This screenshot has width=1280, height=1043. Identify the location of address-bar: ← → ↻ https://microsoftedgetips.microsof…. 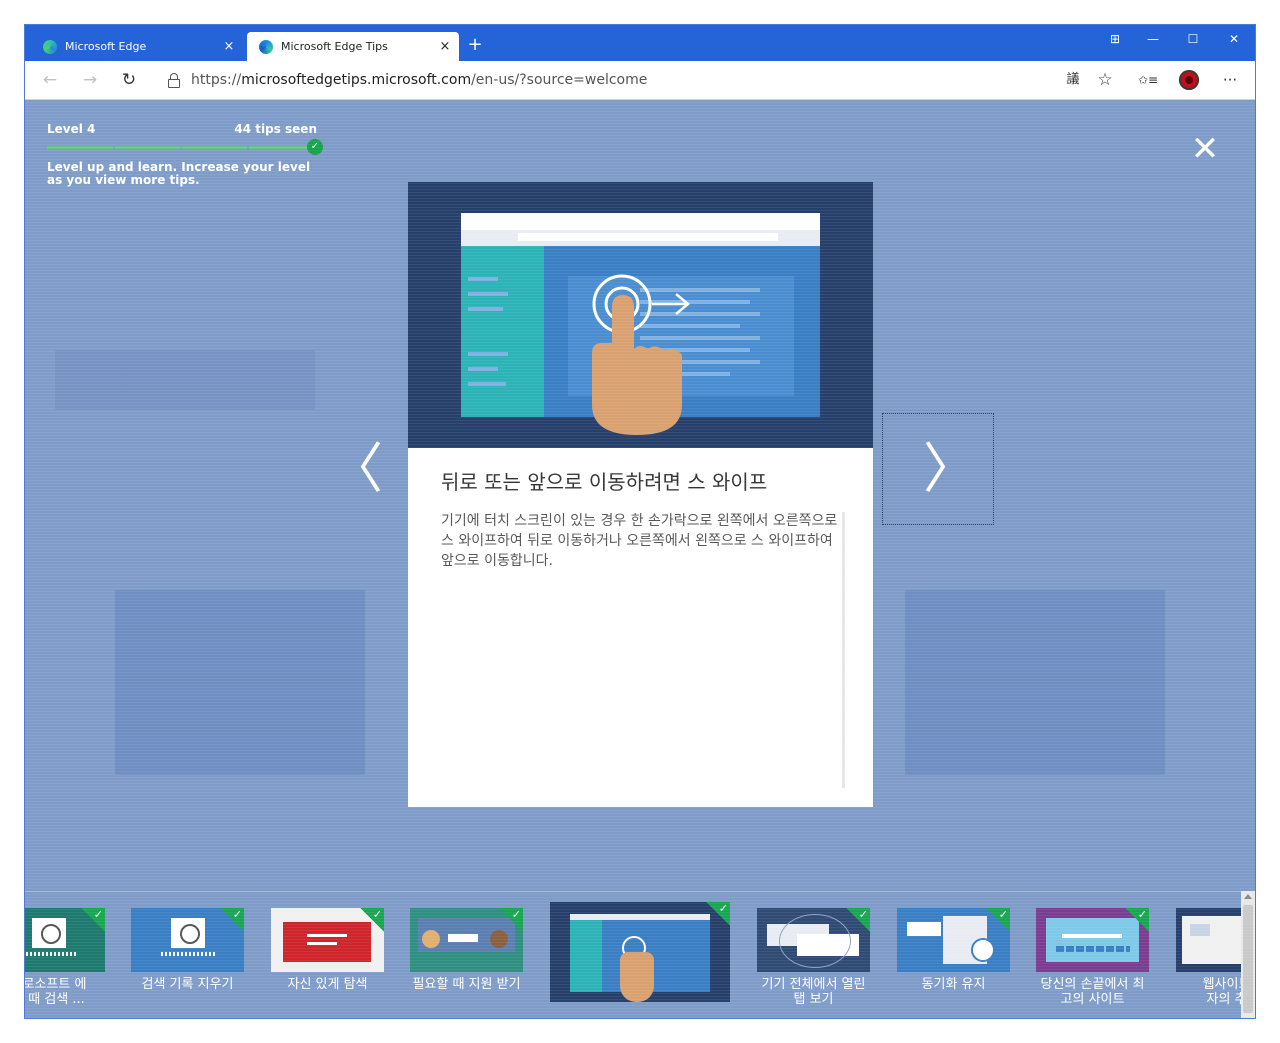
(640, 80).